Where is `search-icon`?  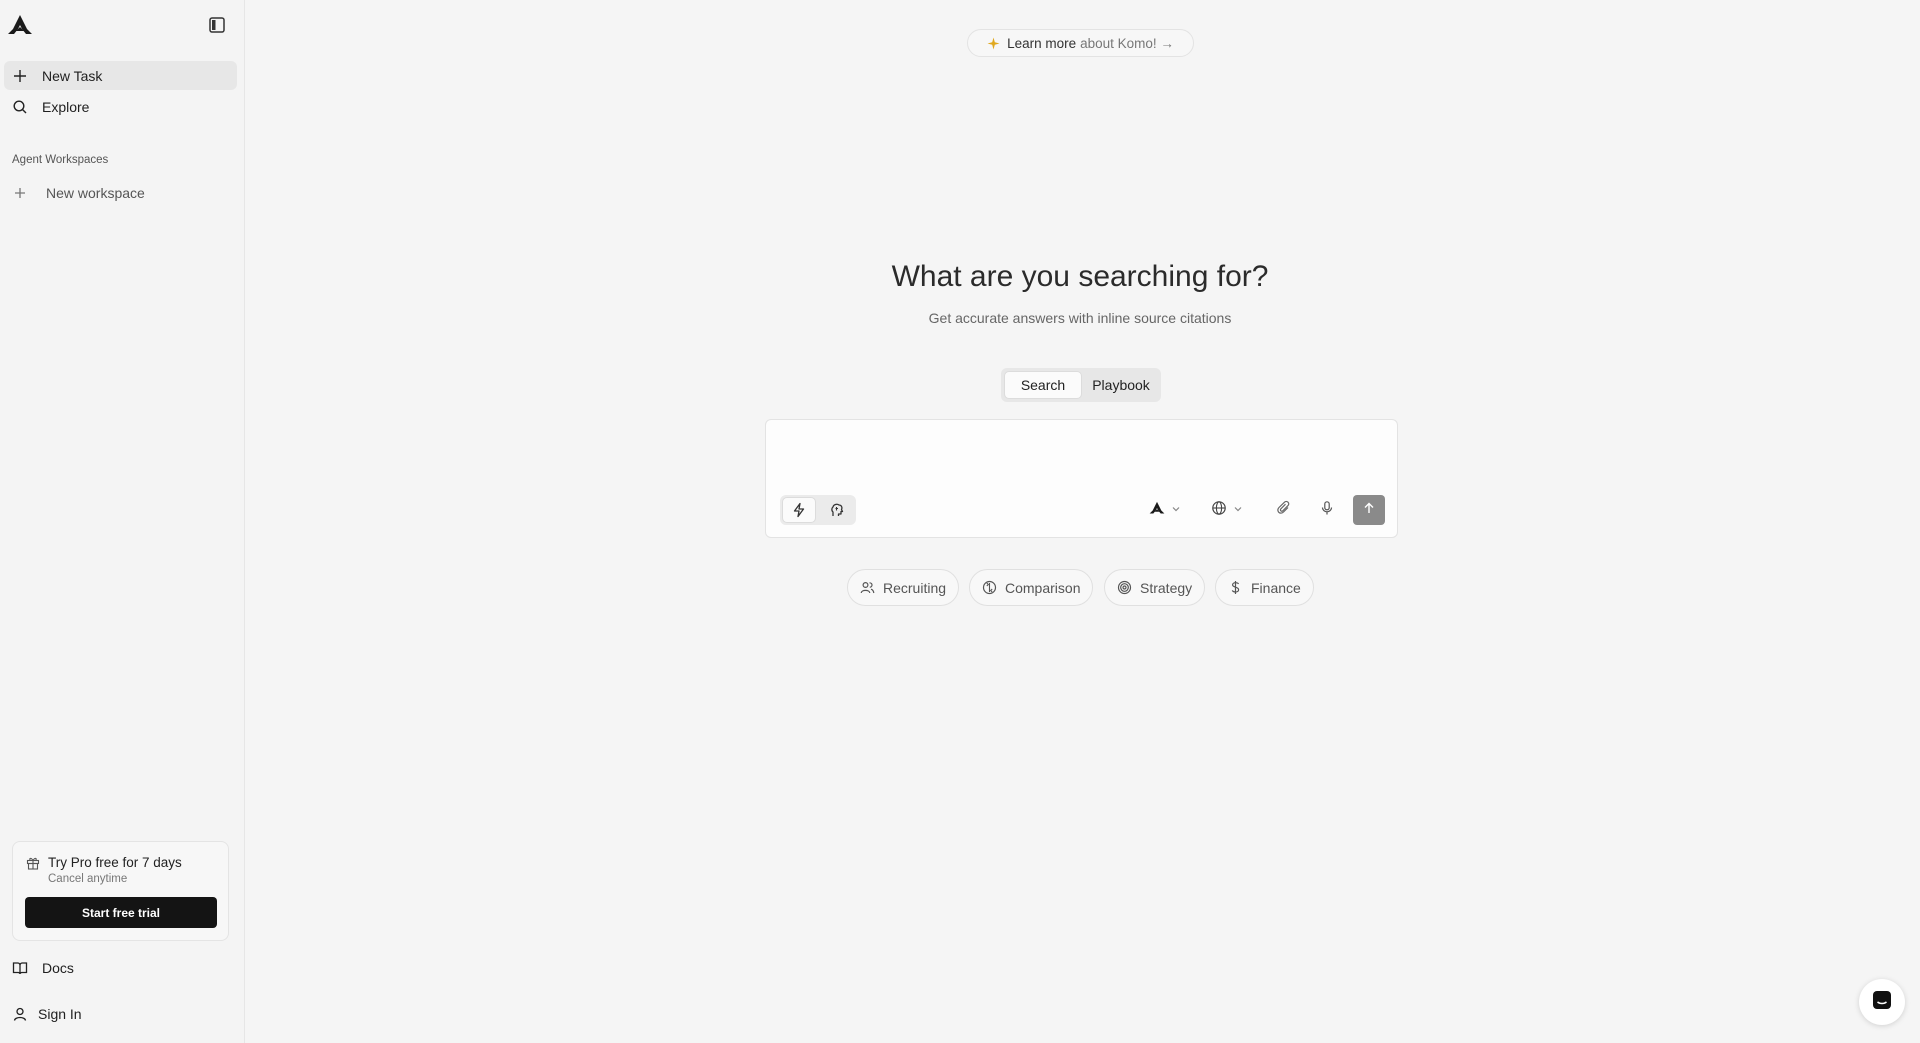 search-icon is located at coordinates (20, 107).